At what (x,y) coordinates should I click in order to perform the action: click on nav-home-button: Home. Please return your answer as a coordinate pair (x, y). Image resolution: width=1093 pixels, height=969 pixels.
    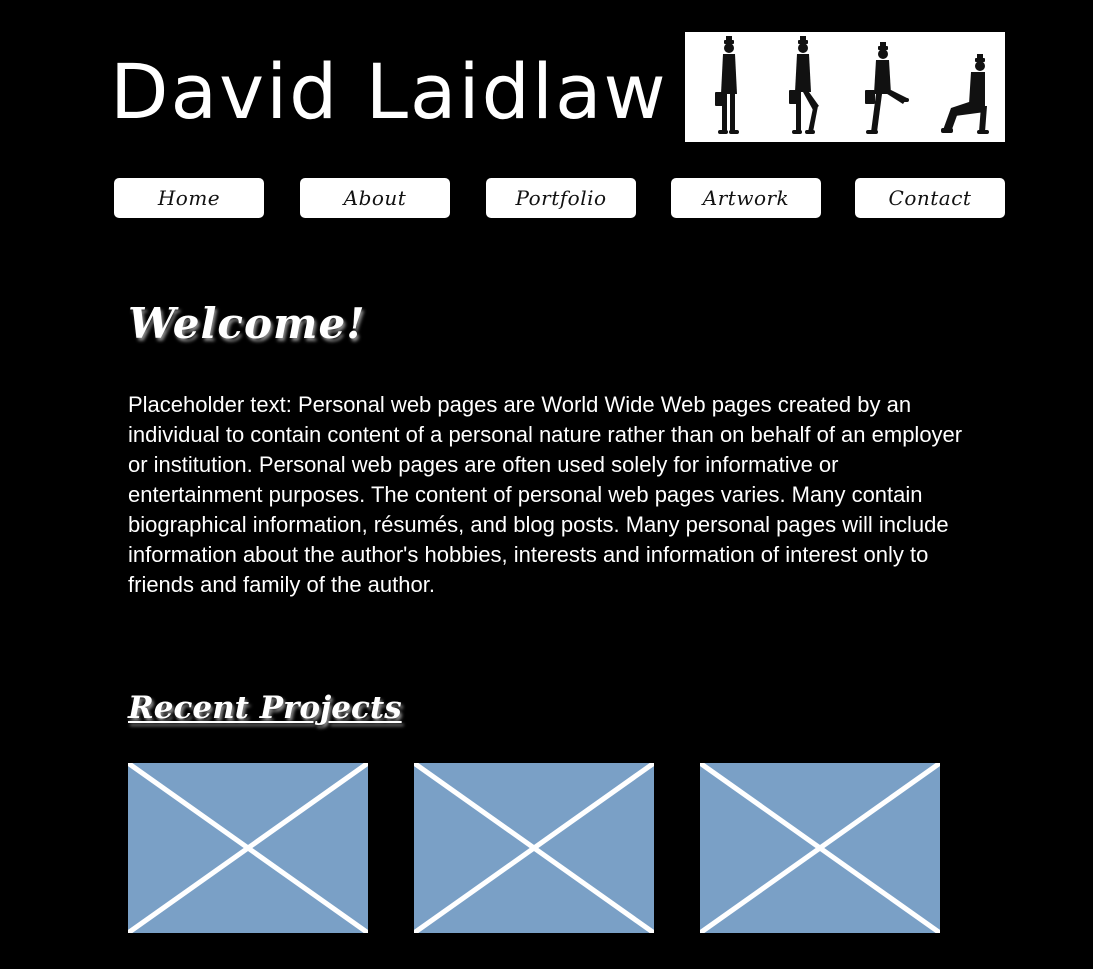
    Looking at the image, I should click on (189, 198).